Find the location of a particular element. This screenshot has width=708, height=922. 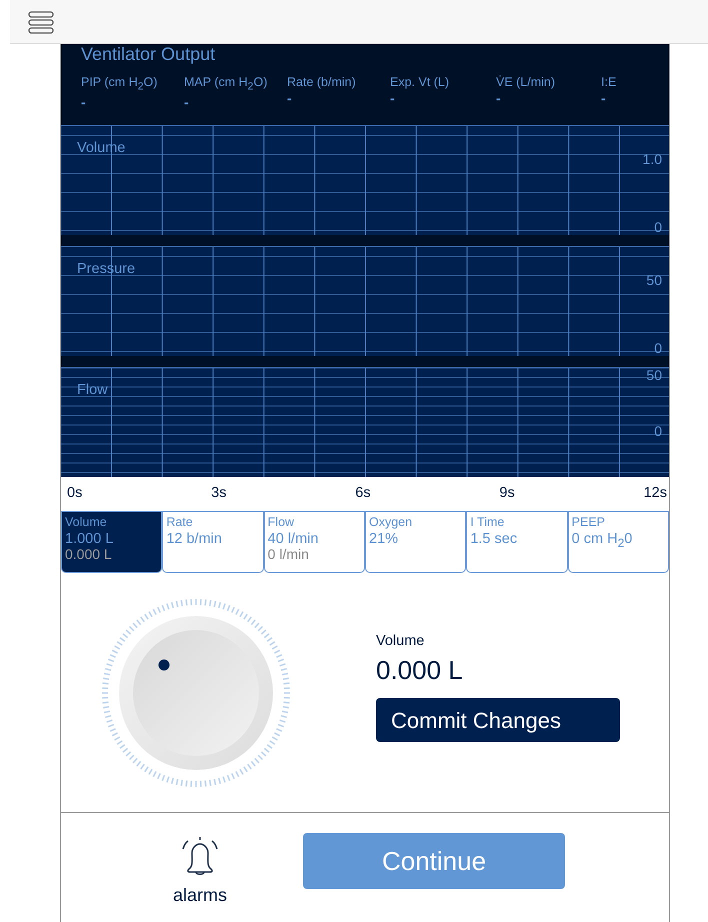

readout-label: I:E is located at coordinates (609, 82).